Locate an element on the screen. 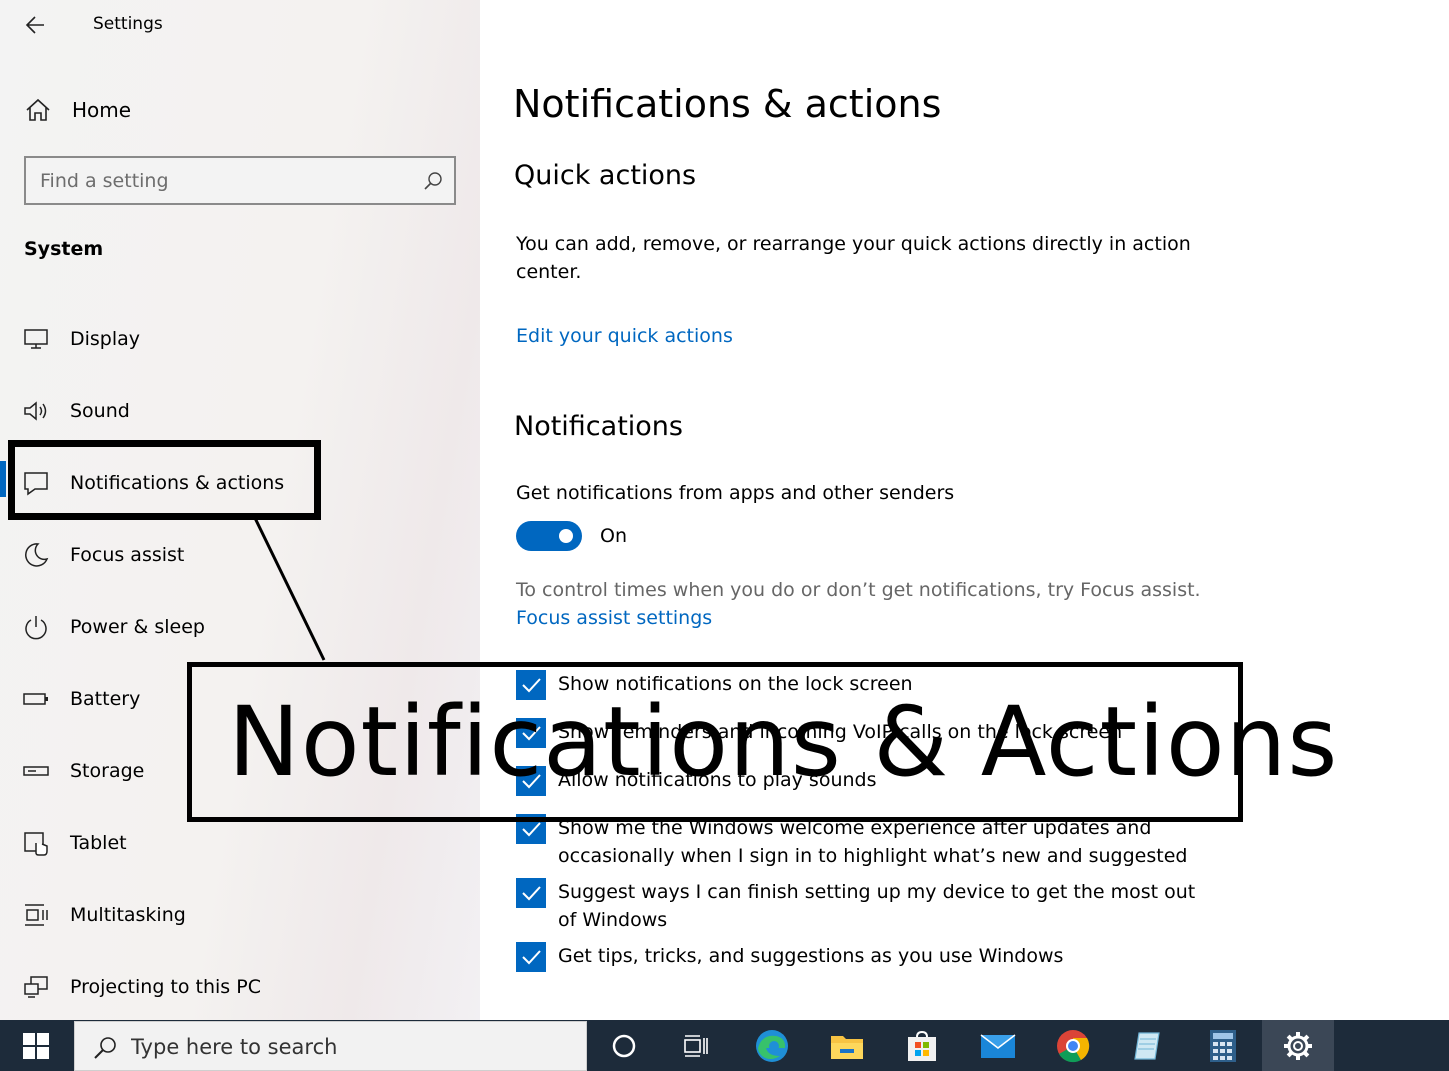 The width and height of the screenshot is (1449, 1071). edge-icon is located at coordinates (772, 1045).